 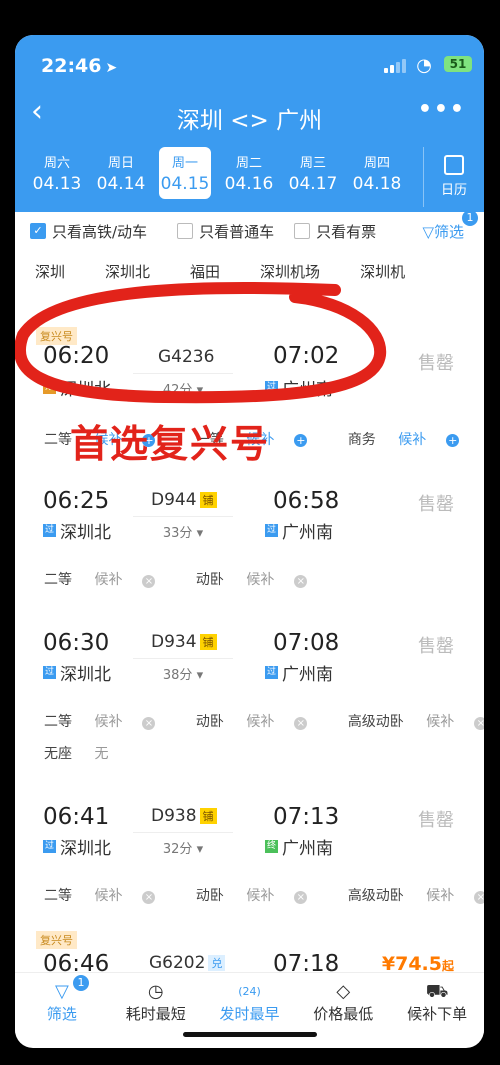 What do you see at coordinates (50, 273) in the screenshot?
I see `station-tab: 深圳` at bounding box center [50, 273].